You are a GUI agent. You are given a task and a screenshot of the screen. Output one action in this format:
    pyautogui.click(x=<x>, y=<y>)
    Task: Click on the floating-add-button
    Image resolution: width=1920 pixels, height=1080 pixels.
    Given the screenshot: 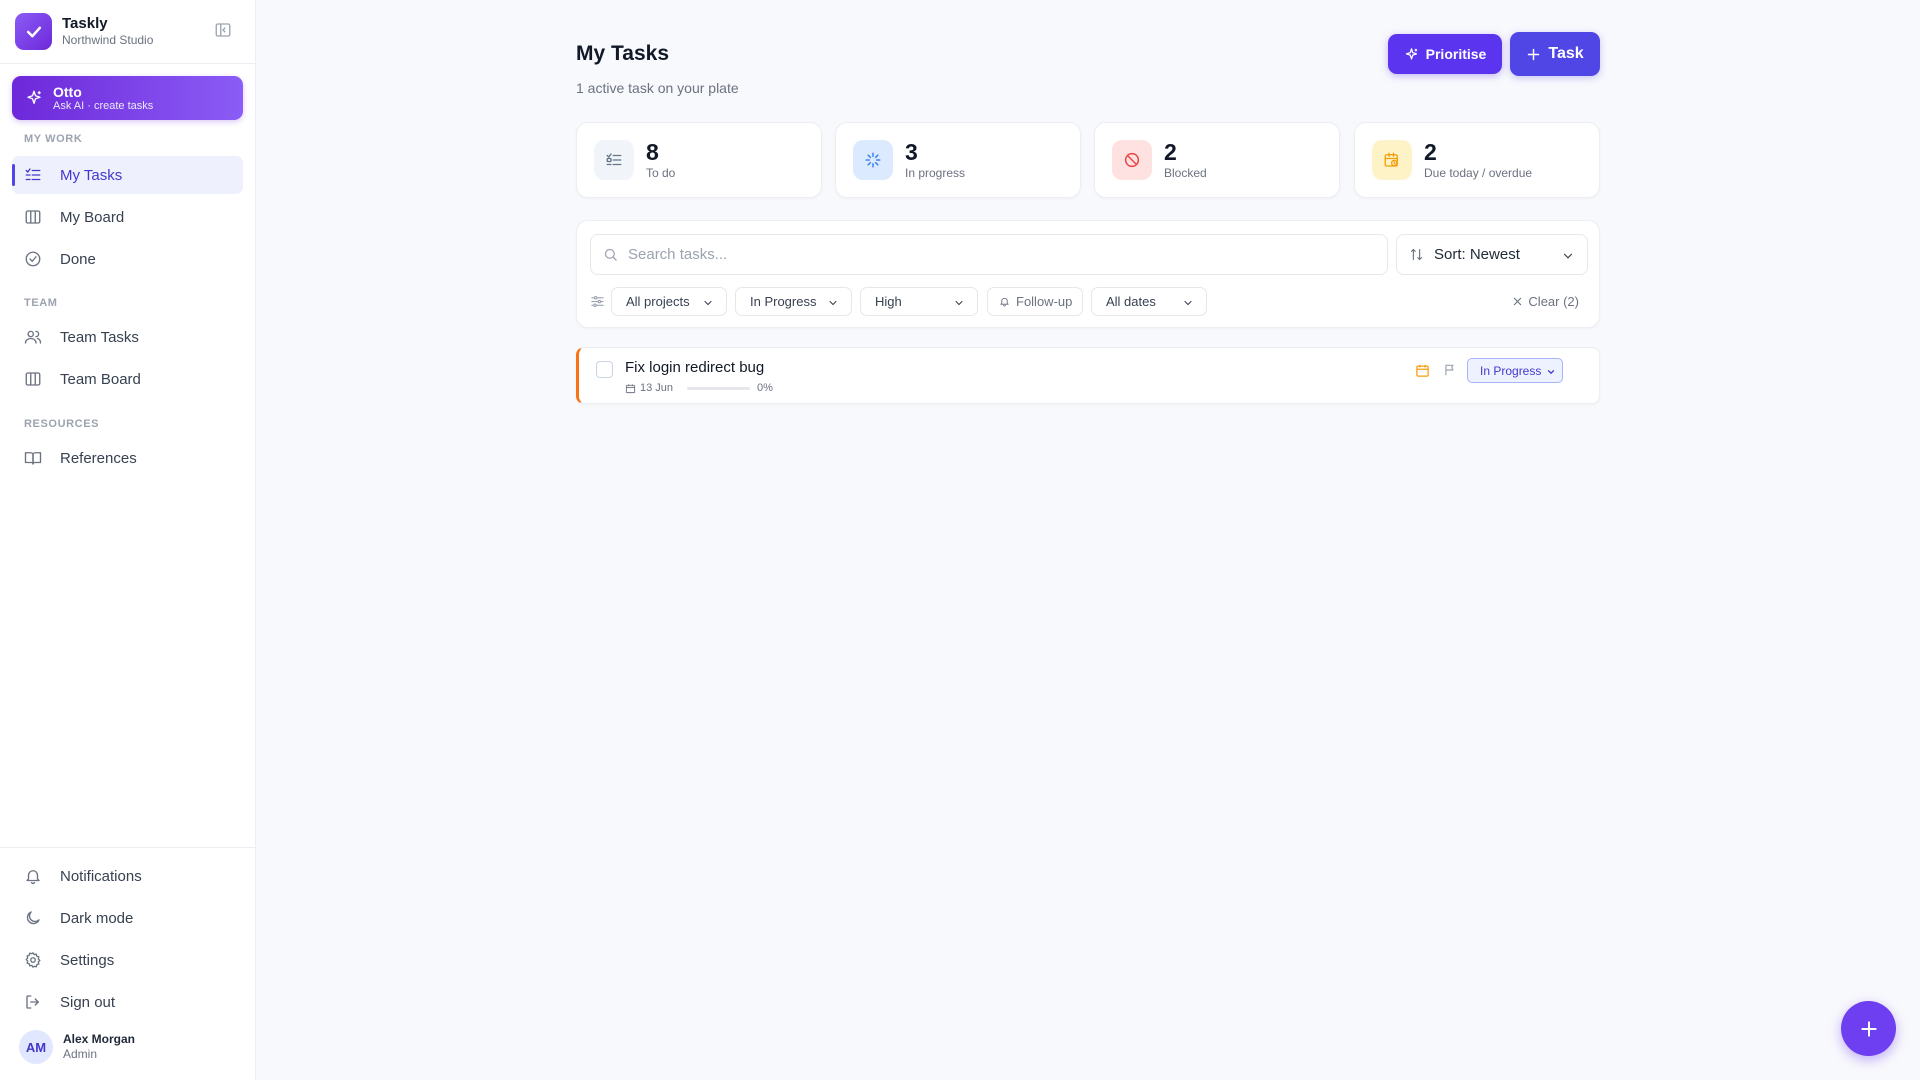 What is the action you would take?
    pyautogui.click(x=1868, y=1028)
    